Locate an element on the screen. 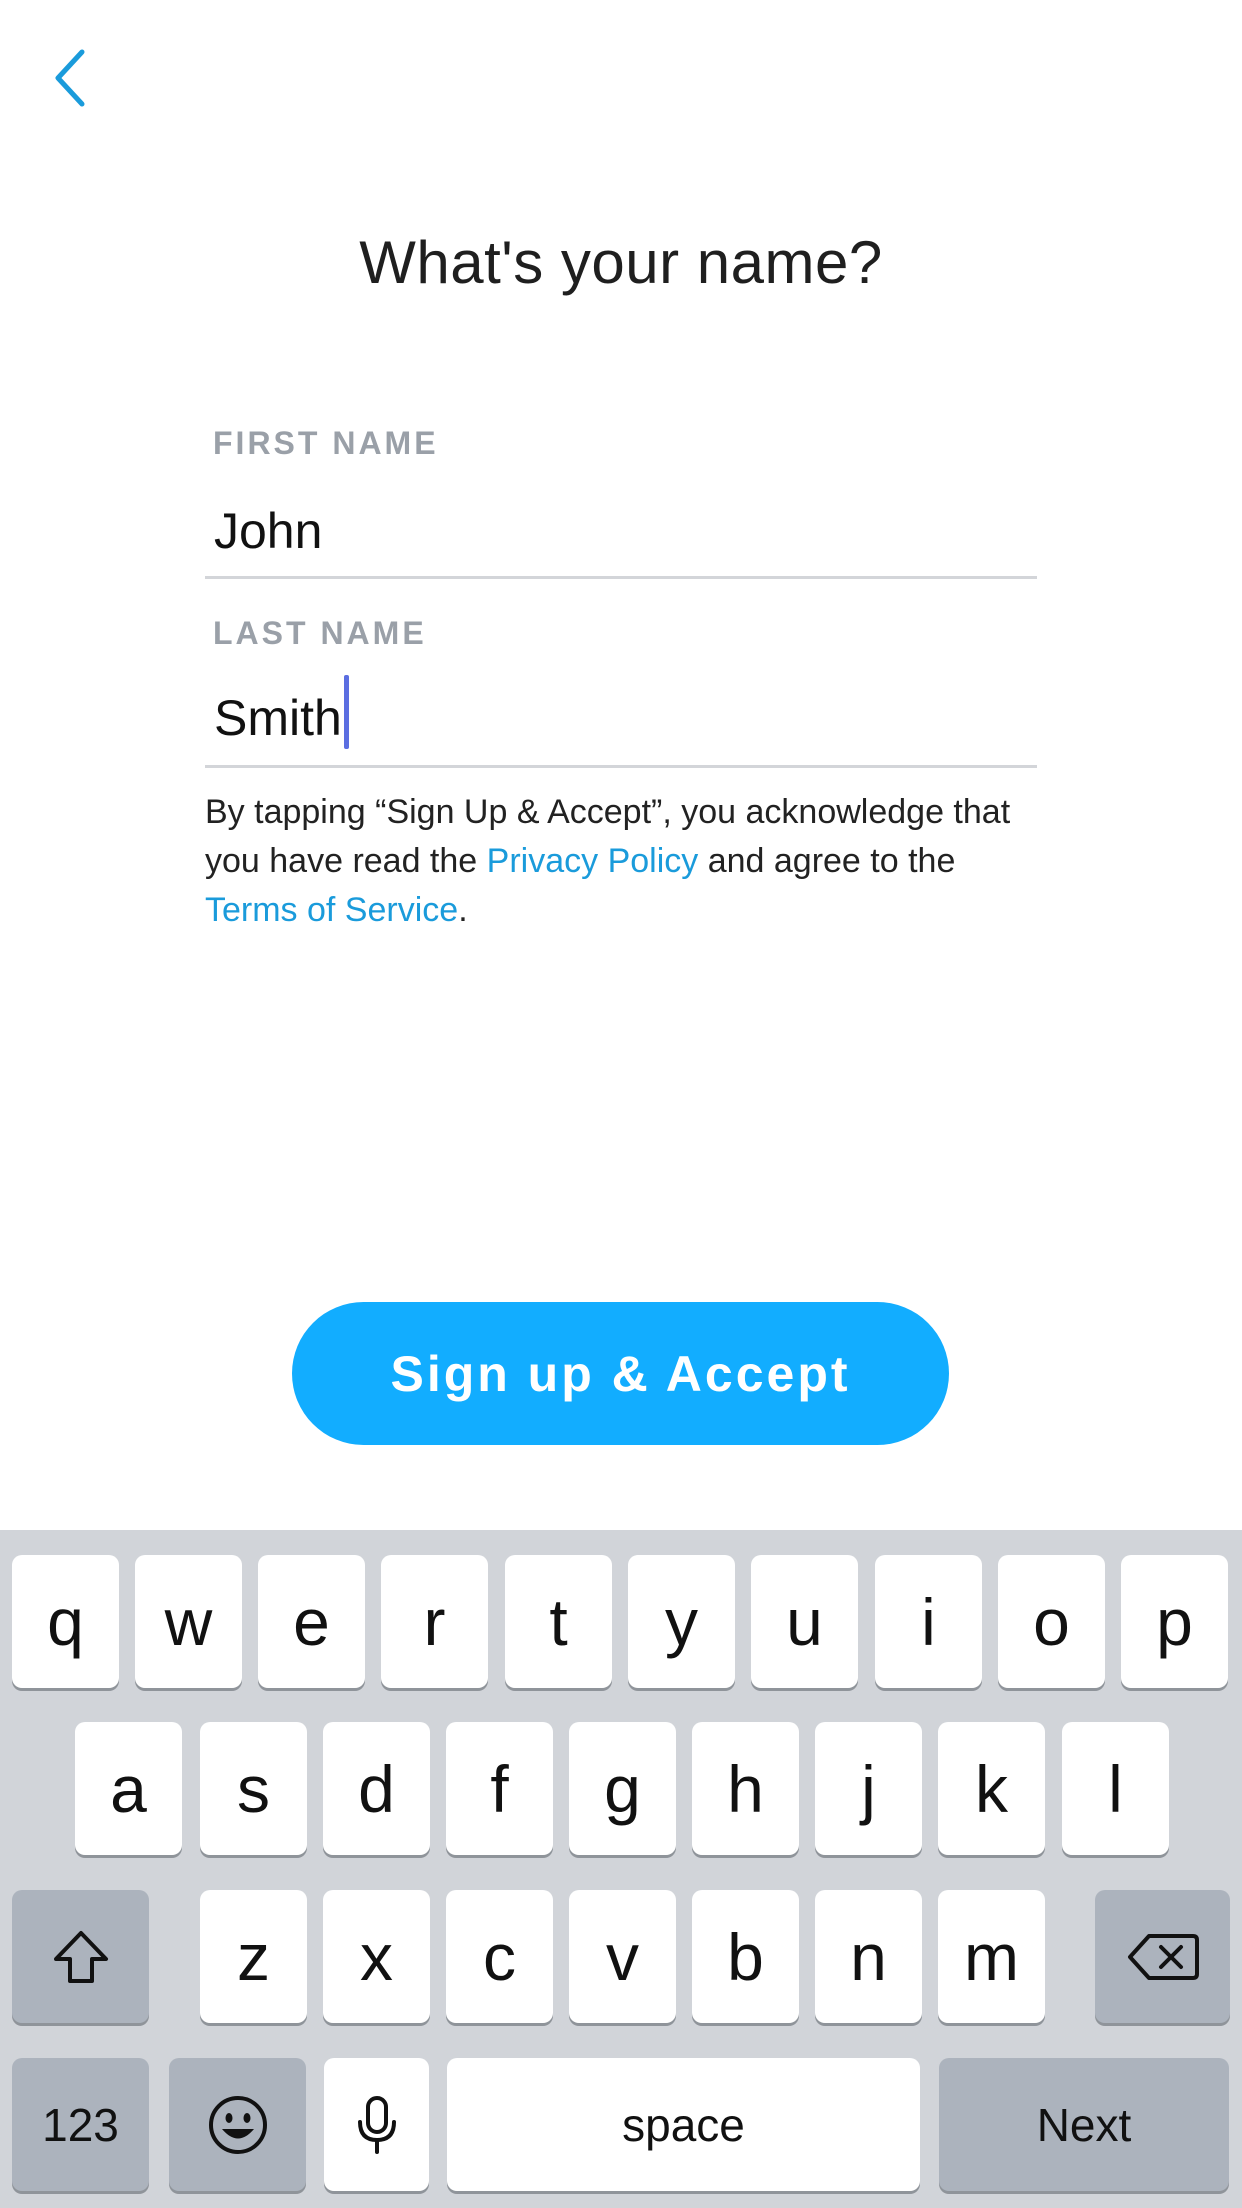  key-c: c is located at coordinates (499, 1956).